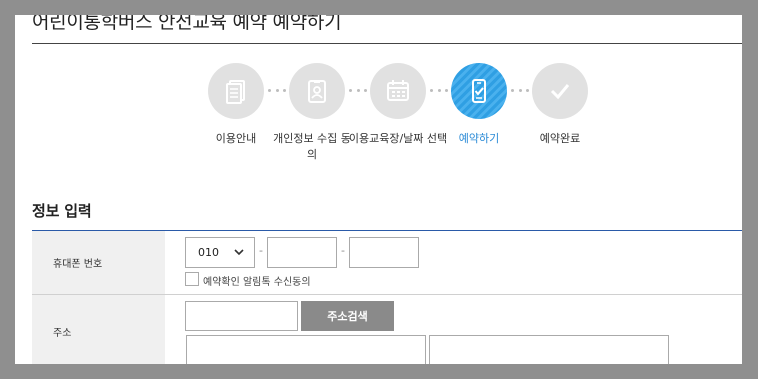 This screenshot has width=758, height=379. I want to click on section-title: 정보 입력, so click(62, 211).